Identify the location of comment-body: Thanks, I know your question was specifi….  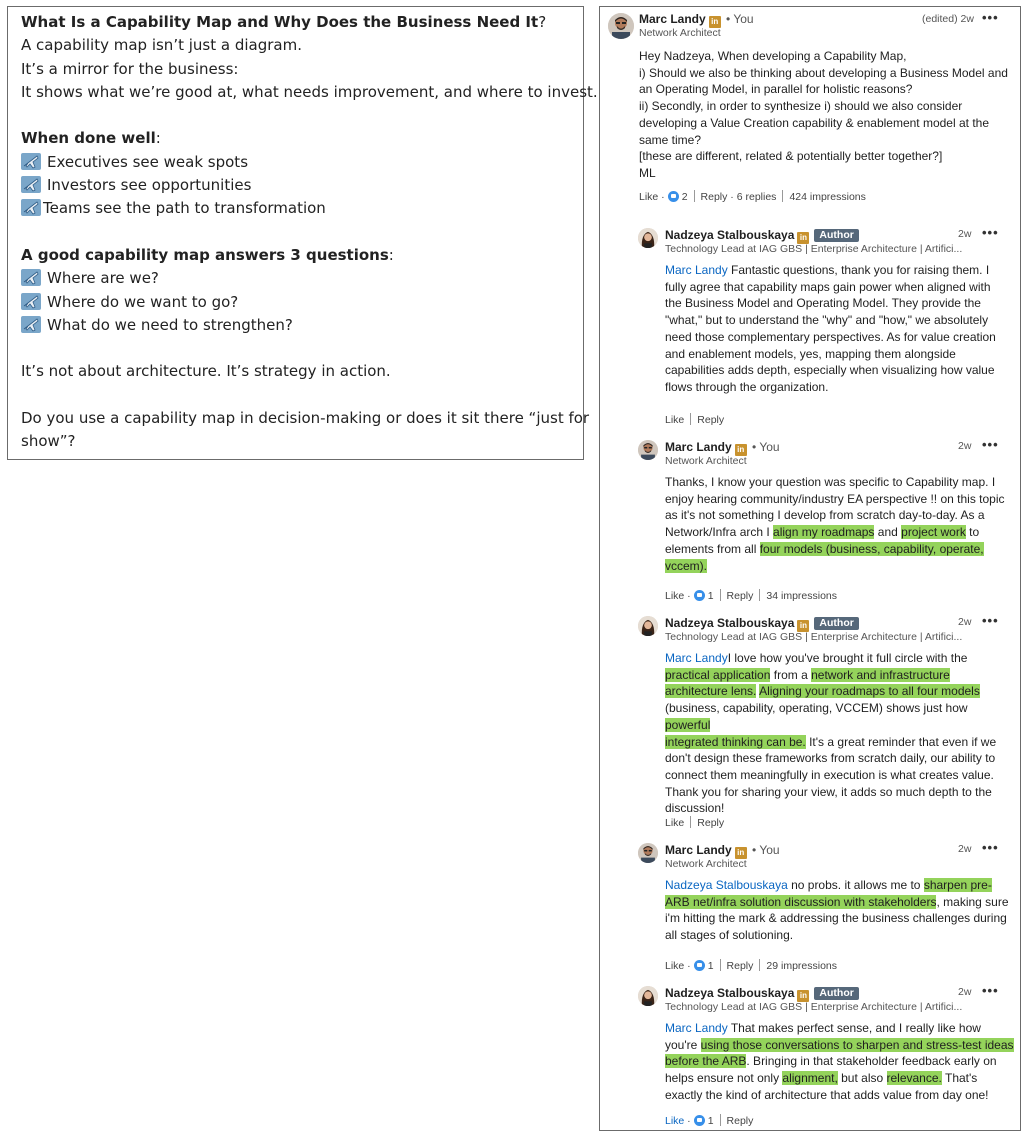
(835, 524).